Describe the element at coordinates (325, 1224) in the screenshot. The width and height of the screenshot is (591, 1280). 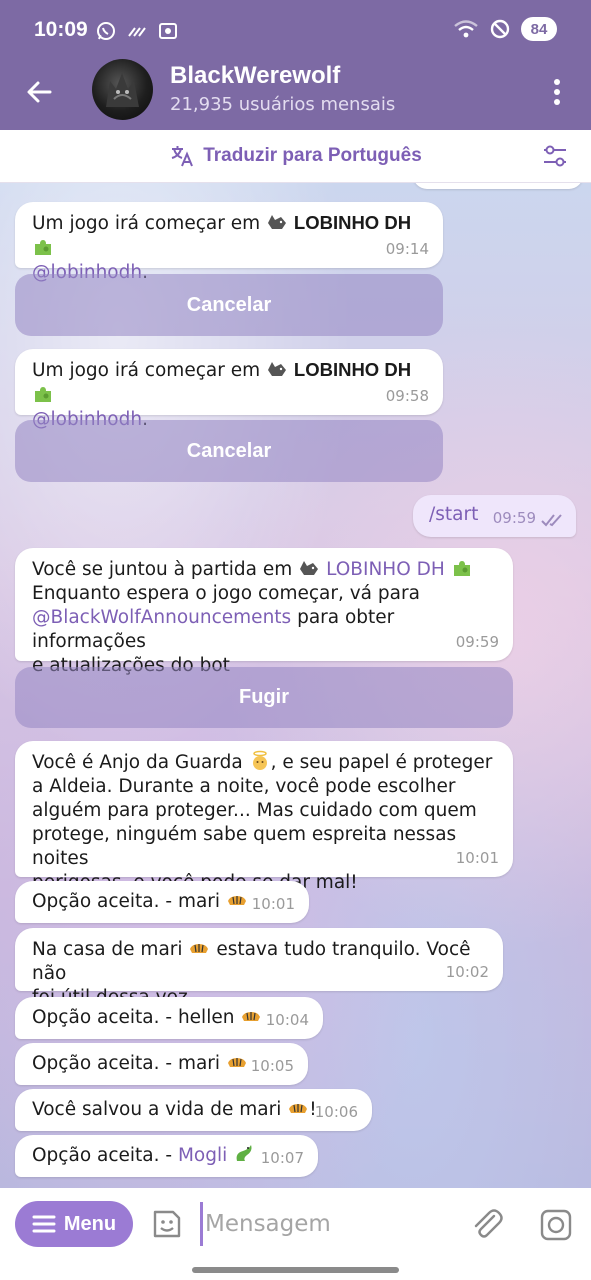
I see `message-input` at that location.